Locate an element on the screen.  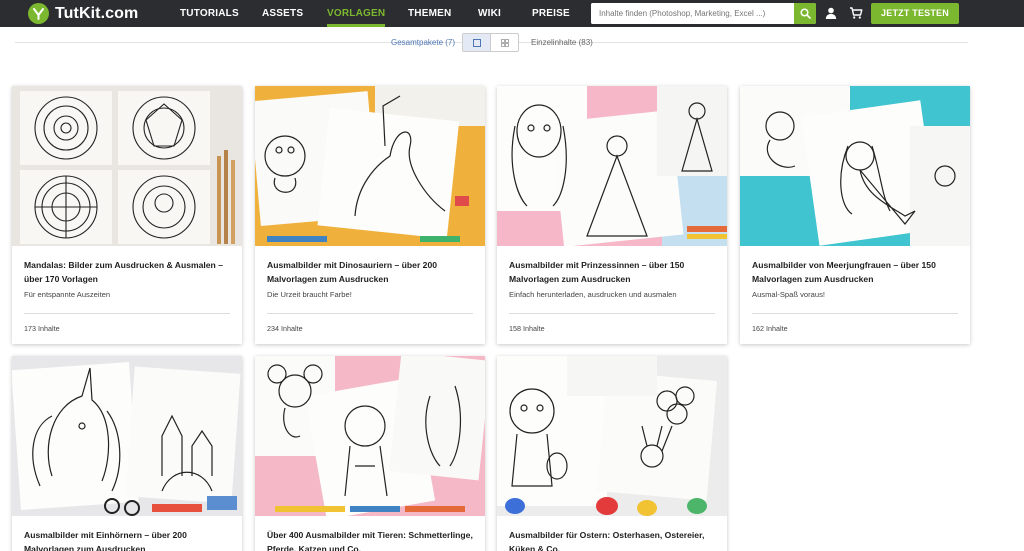
single-view-icon is located at coordinates (476, 42).